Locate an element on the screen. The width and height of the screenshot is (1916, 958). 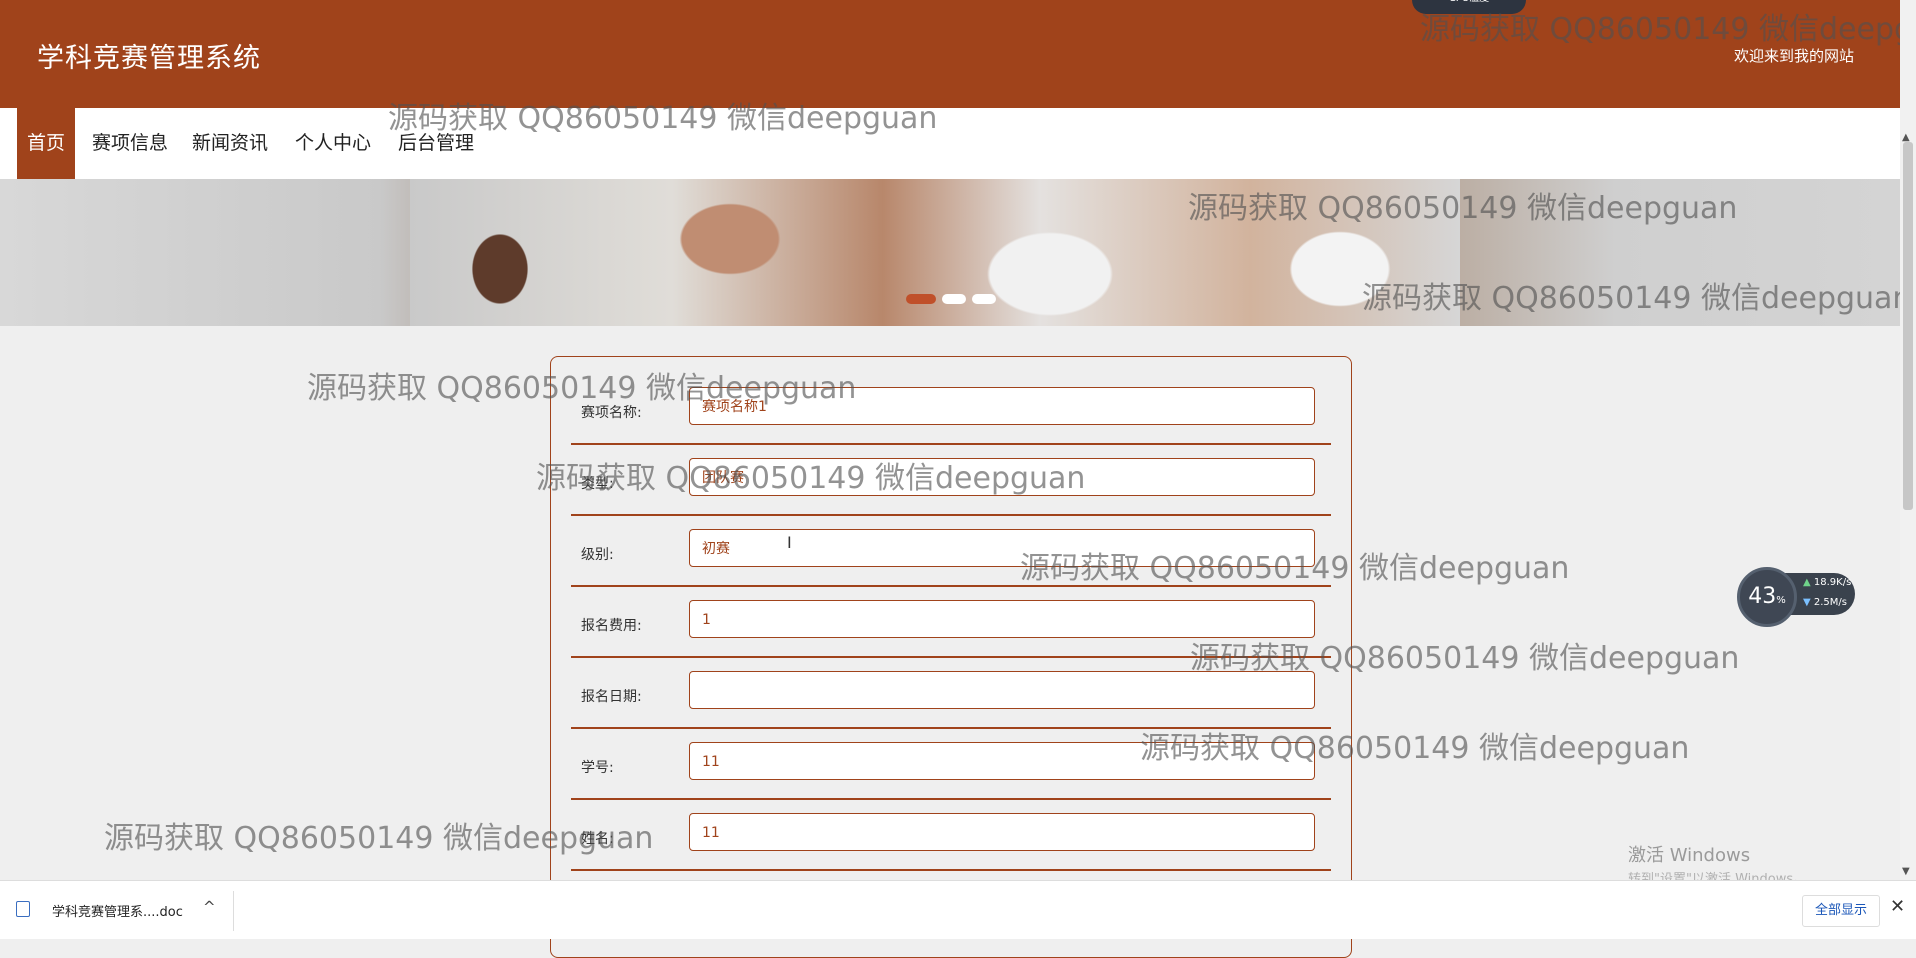
document-icon is located at coordinates (23, 909).